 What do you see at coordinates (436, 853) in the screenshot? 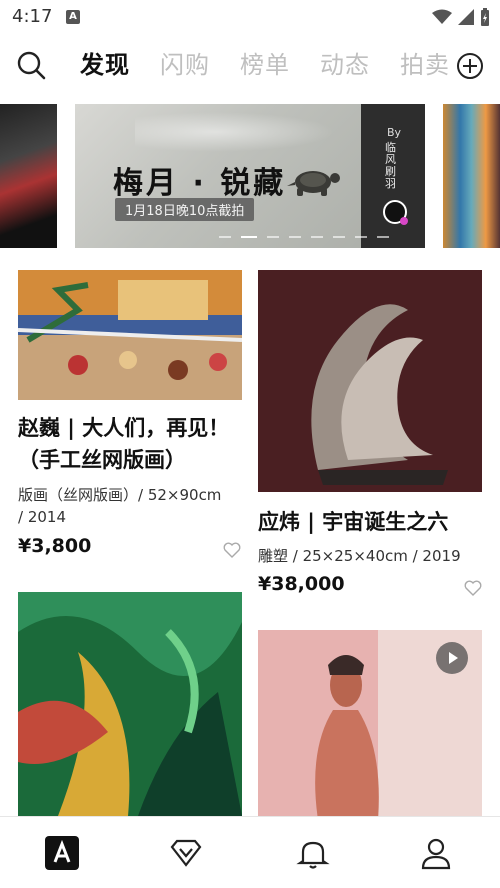
I see `profile-icon` at bounding box center [436, 853].